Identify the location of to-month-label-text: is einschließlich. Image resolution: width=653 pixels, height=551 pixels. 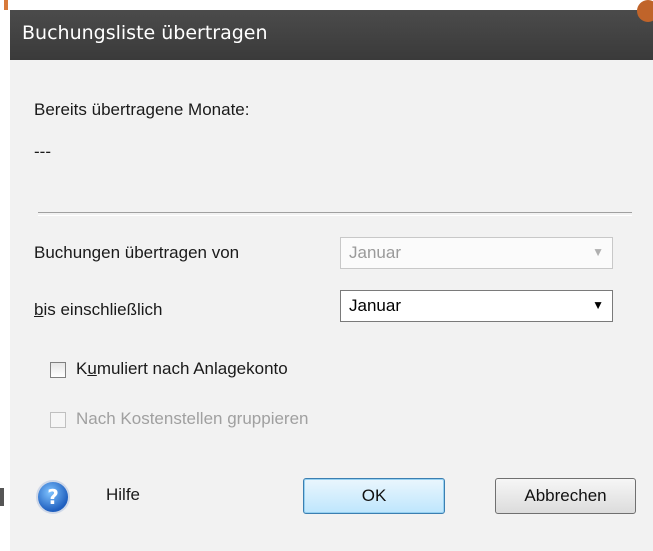
(103, 309).